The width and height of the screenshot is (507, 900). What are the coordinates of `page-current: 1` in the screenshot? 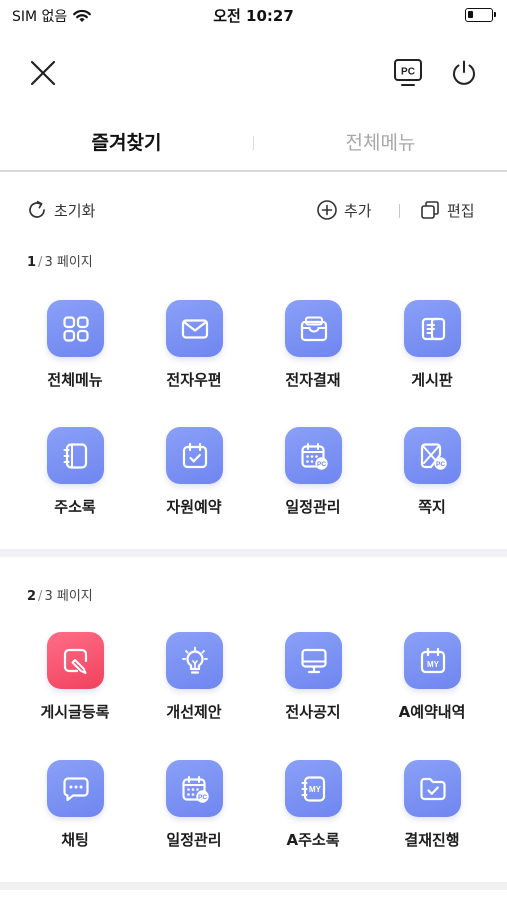 It's located at (32, 262).